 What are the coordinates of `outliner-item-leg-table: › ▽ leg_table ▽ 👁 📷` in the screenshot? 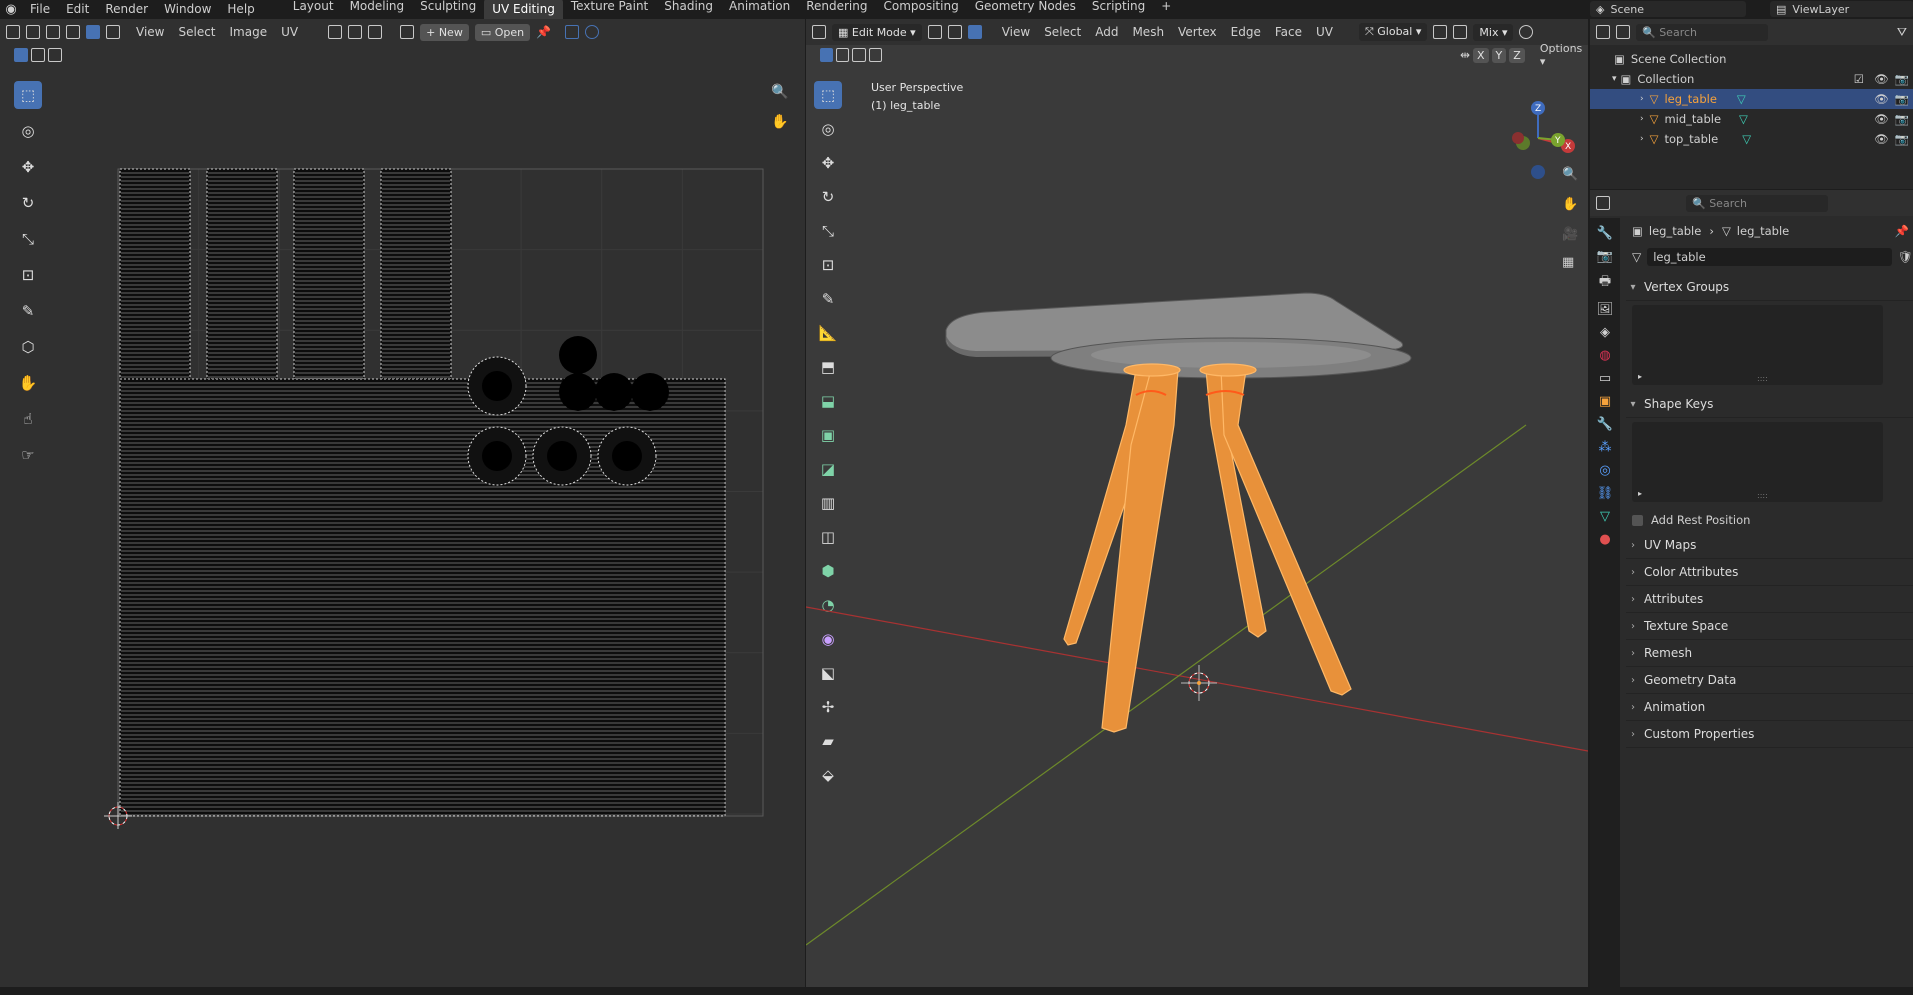 It's located at (1751, 99).